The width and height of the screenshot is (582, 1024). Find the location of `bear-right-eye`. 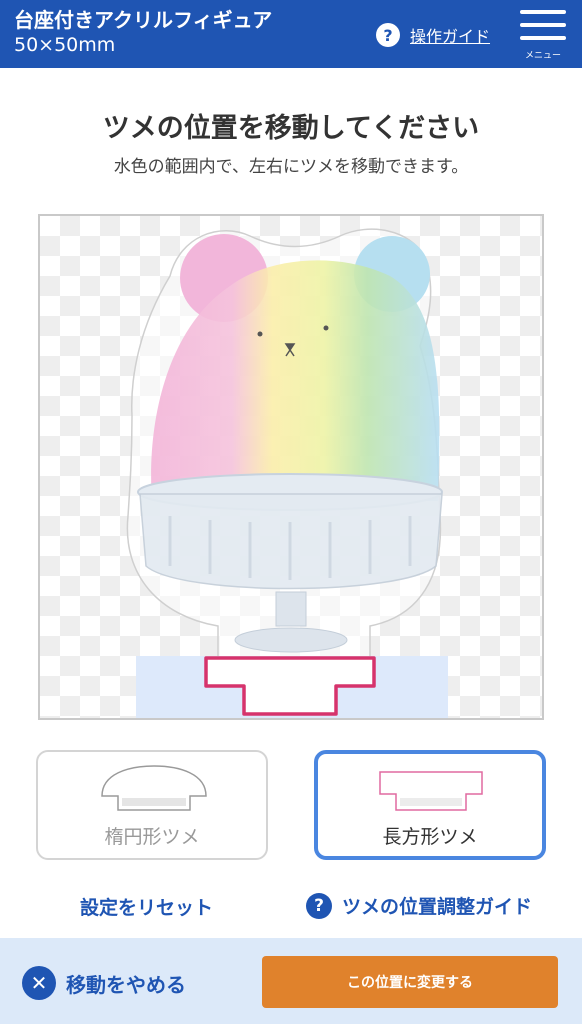

bear-right-eye is located at coordinates (326, 328).